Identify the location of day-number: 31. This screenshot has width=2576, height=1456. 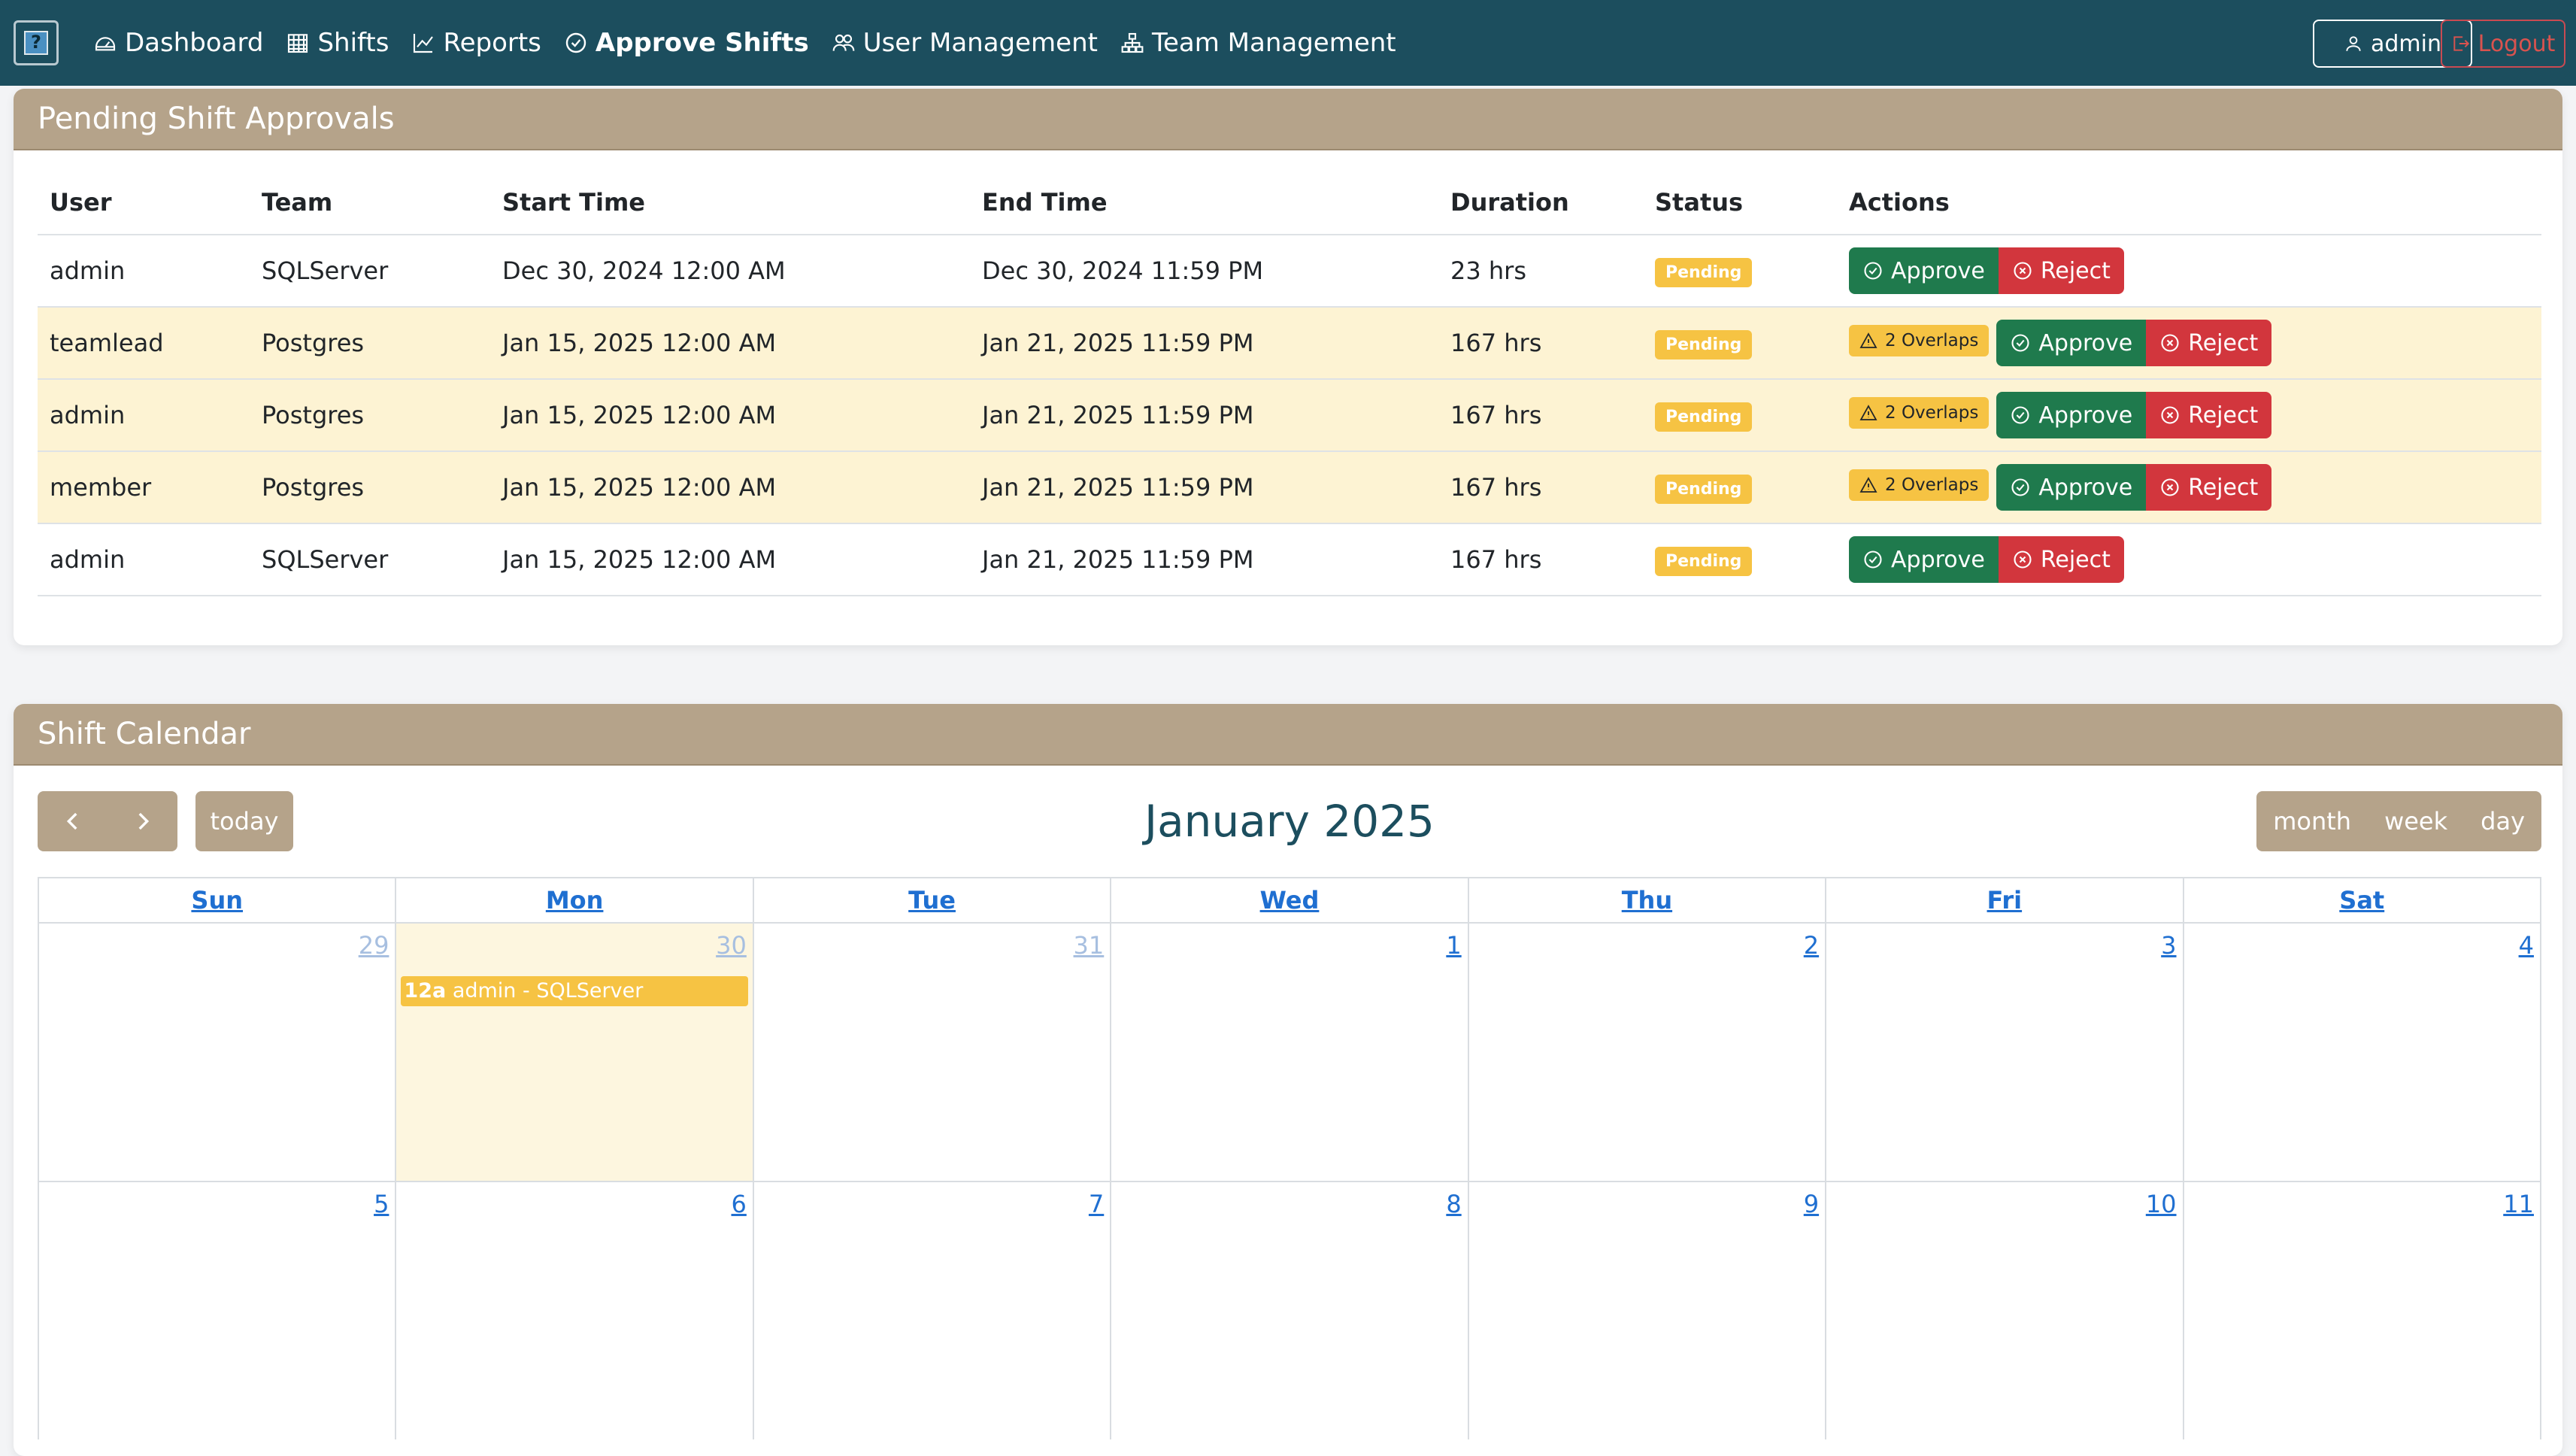
(1089, 946).